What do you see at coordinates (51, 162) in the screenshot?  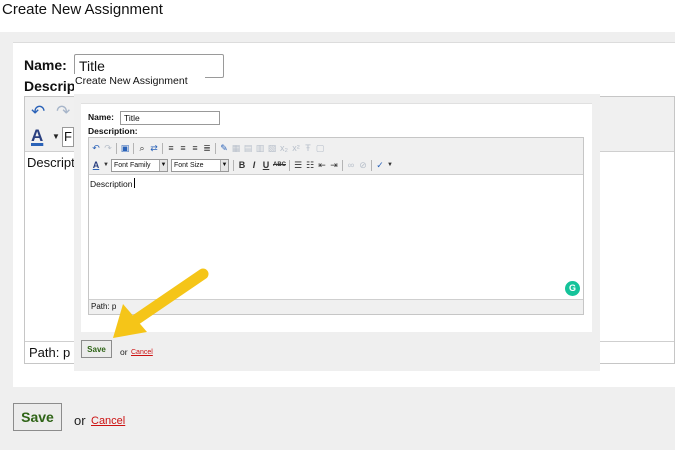 I see `editor-body-text: Descript` at bounding box center [51, 162].